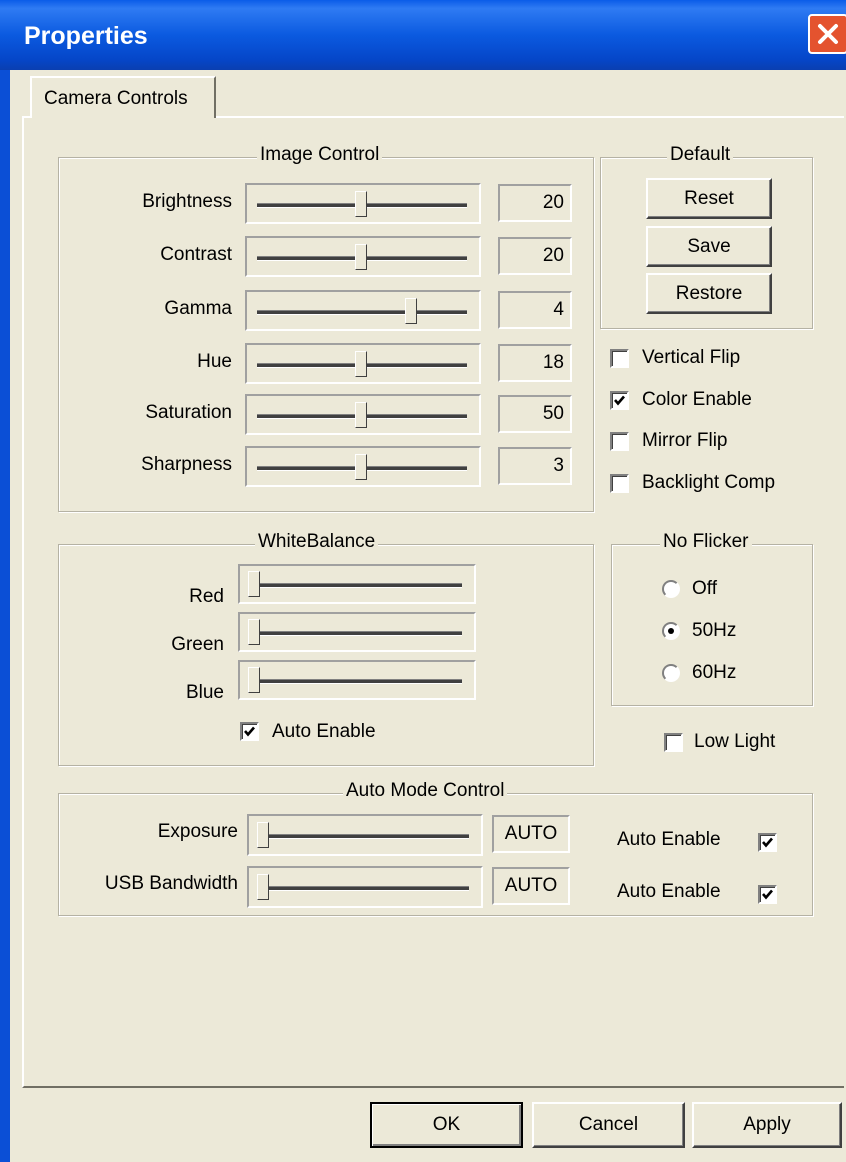 The width and height of the screenshot is (846, 1162). Describe the element at coordinates (697, 399) in the screenshot. I see `option-label: Color Enable` at that location.